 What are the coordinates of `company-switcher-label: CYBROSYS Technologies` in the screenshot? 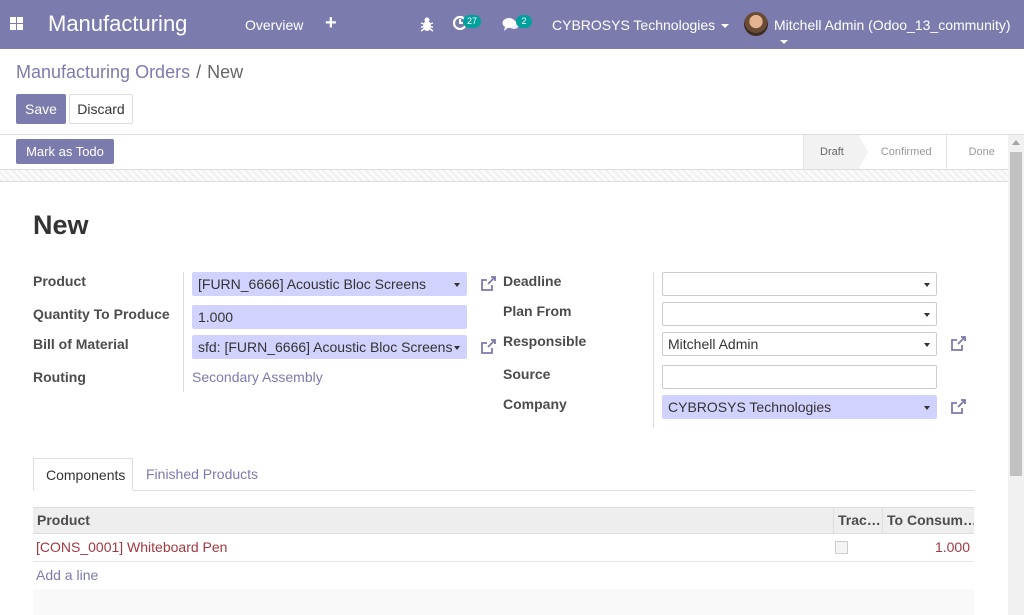 It's located at (634, 25).